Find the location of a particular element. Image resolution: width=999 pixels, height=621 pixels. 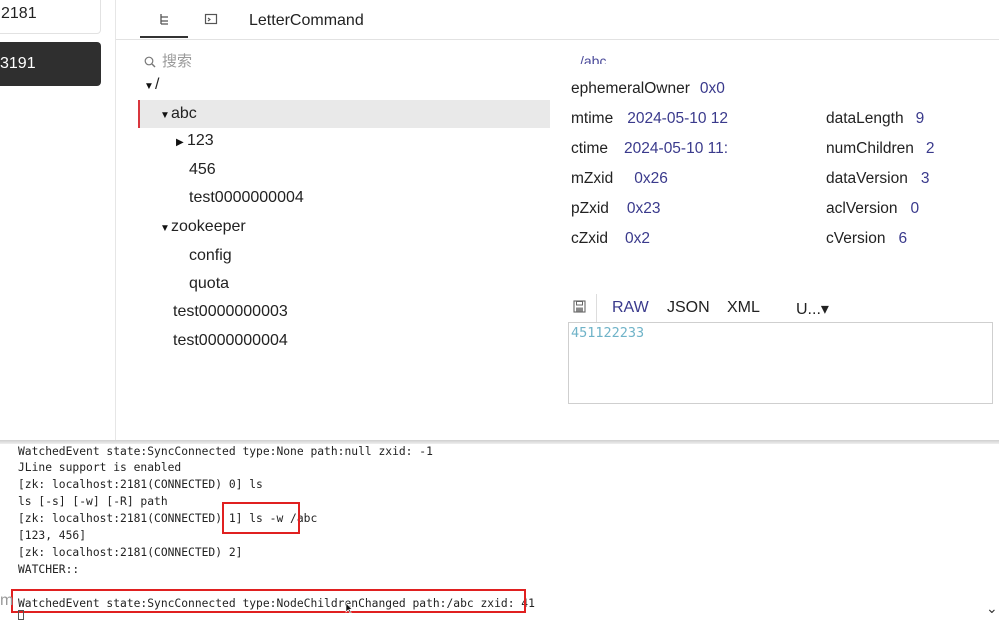

terminal-icon is located at coordinates (211, 19).